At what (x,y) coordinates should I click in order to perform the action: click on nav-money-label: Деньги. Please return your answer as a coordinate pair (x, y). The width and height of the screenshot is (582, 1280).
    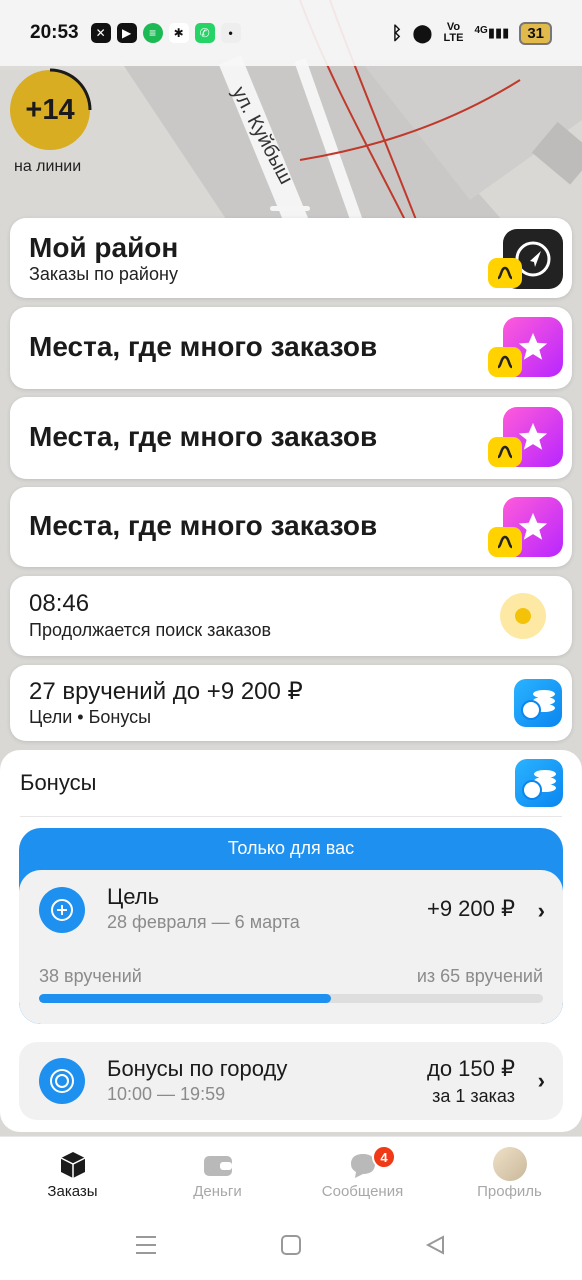
    Looking at the image, I should click on (217, 1191).